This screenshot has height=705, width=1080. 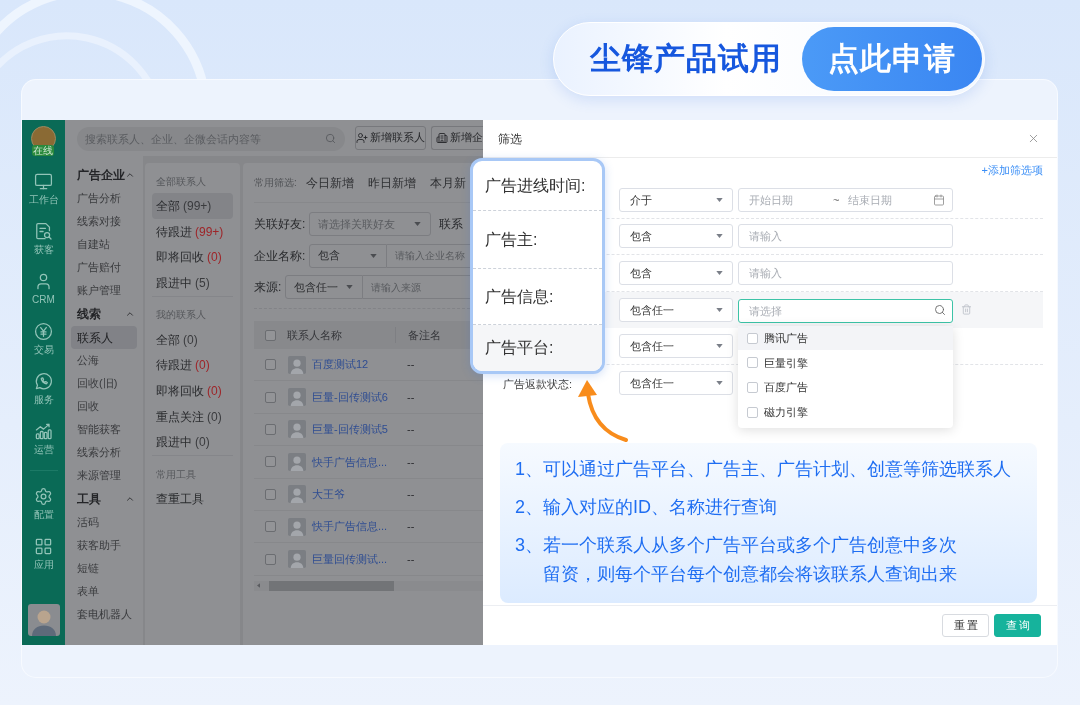 What do you see at coordinates (43, 288) in the screenshot?
I see `sidebar-item: CRM` at bounding box center [43, 288].